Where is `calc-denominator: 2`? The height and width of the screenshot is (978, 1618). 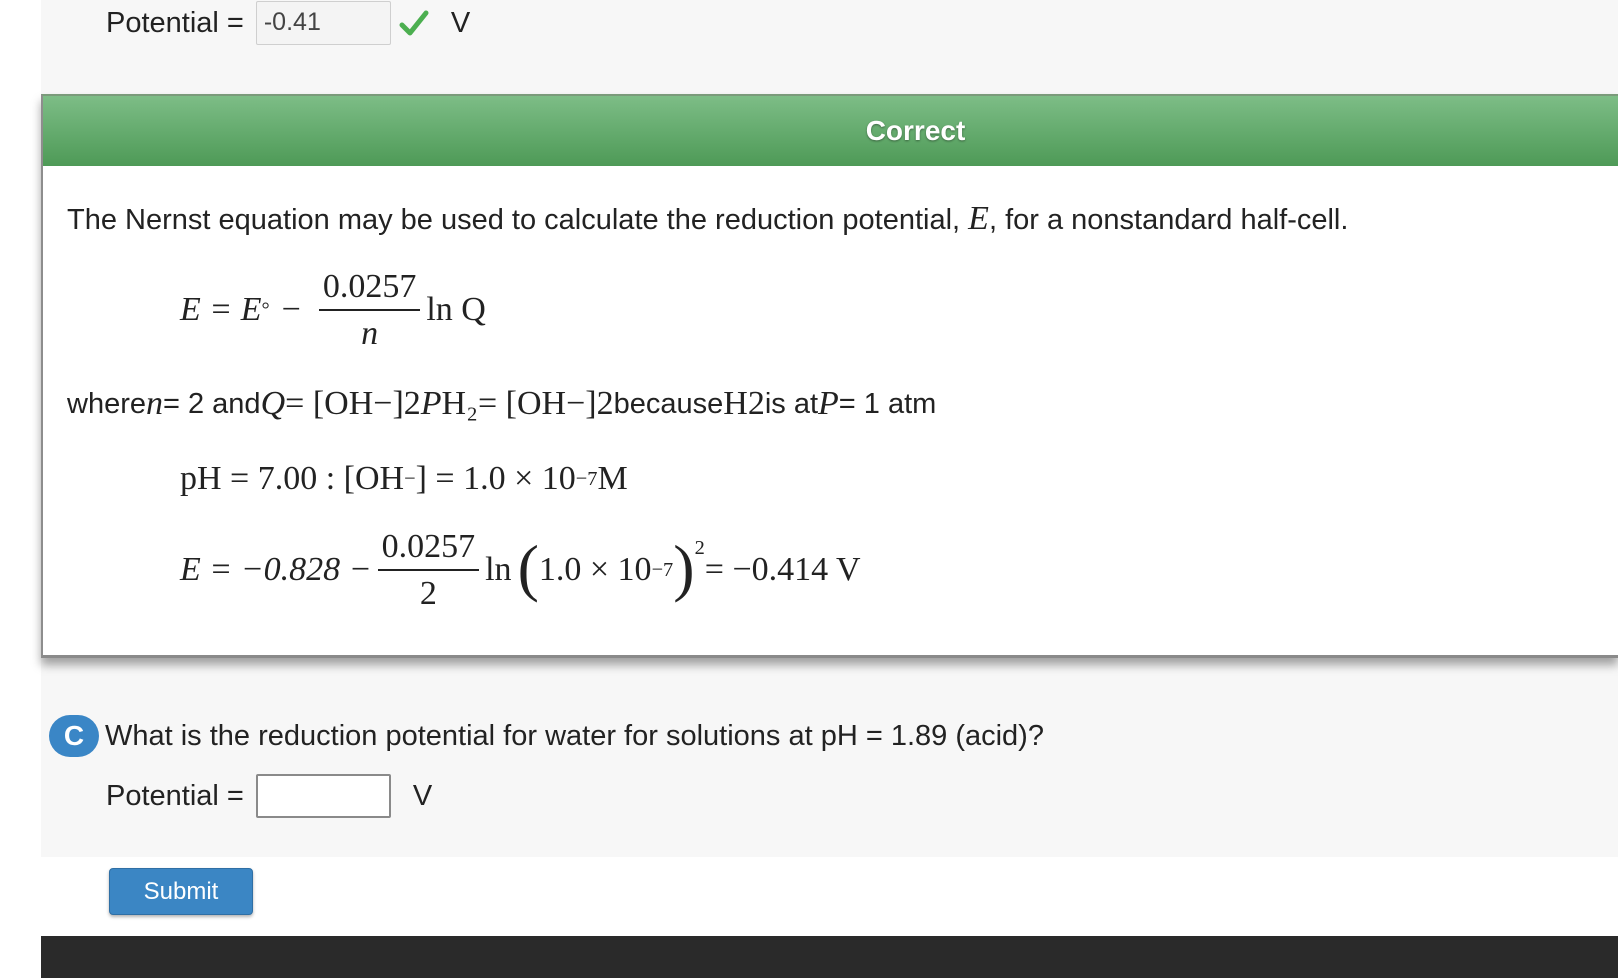
calc-denominator: 2 is located at coordinates (428, 593).